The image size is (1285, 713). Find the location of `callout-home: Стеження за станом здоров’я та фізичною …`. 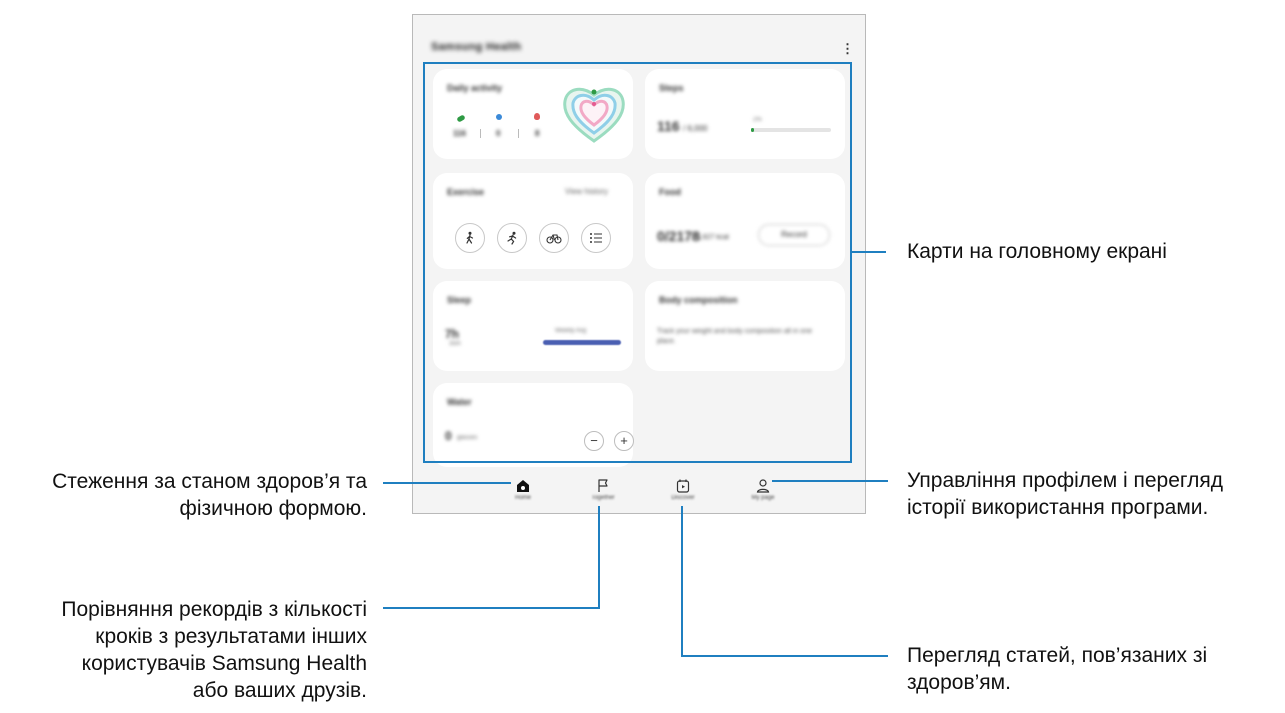

callout-home: Стеження за станом здоров’я та фізичною … is located at coordinates (183, 495).